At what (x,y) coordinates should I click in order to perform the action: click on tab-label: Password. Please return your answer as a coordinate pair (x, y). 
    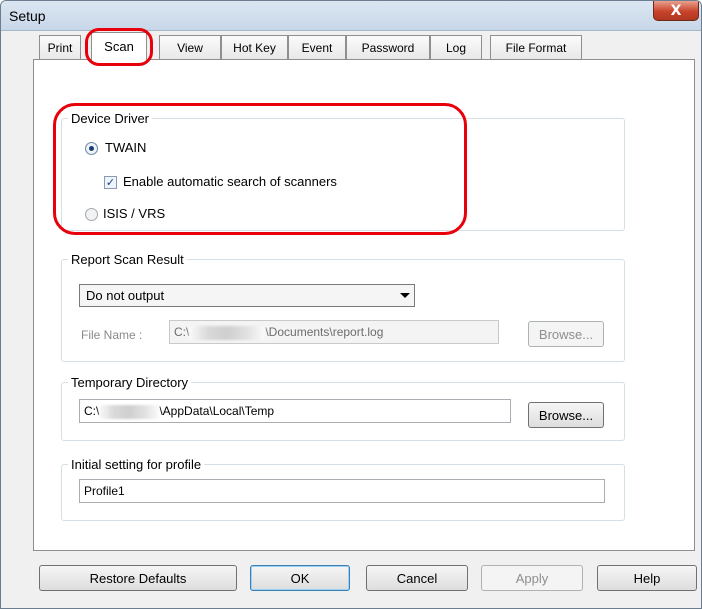
    Looking at the image, I should click on (388, 47).